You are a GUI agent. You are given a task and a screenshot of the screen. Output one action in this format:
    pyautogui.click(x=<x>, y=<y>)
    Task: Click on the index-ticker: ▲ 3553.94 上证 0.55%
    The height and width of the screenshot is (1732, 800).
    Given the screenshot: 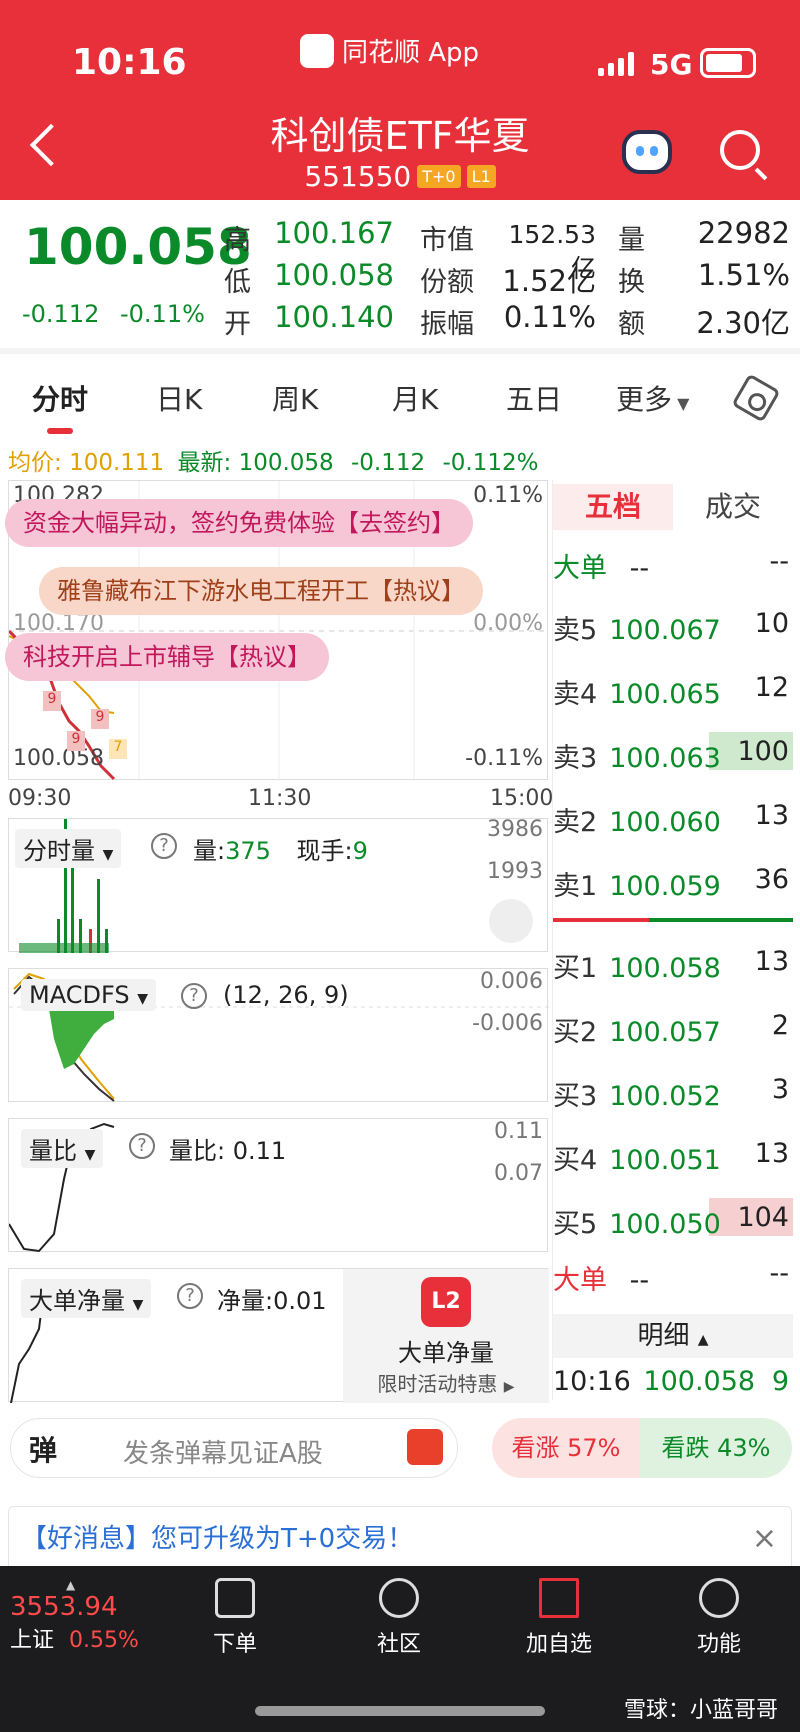 What is the action you would take?
    pyautogui.click(x=80, y=1616)
    